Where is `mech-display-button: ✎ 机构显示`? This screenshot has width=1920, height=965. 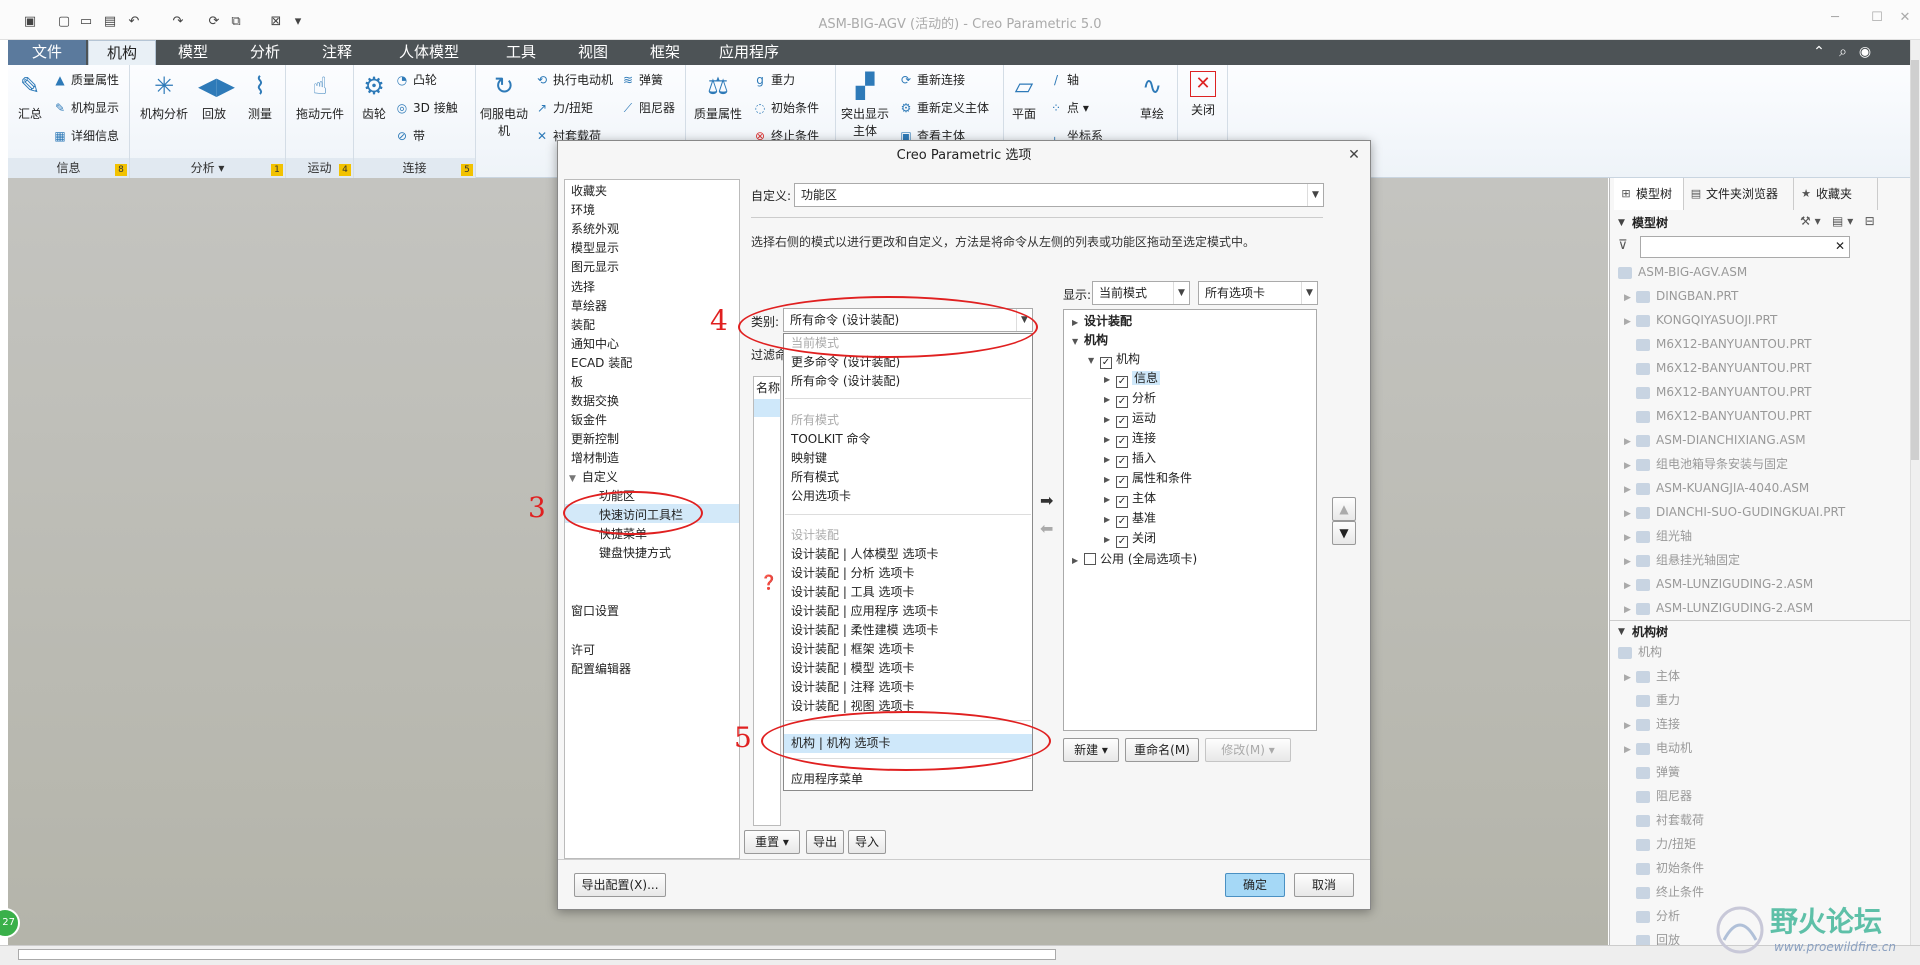 mech-display-button: ✎ 机构显示 is located at coordinates (85, 107).